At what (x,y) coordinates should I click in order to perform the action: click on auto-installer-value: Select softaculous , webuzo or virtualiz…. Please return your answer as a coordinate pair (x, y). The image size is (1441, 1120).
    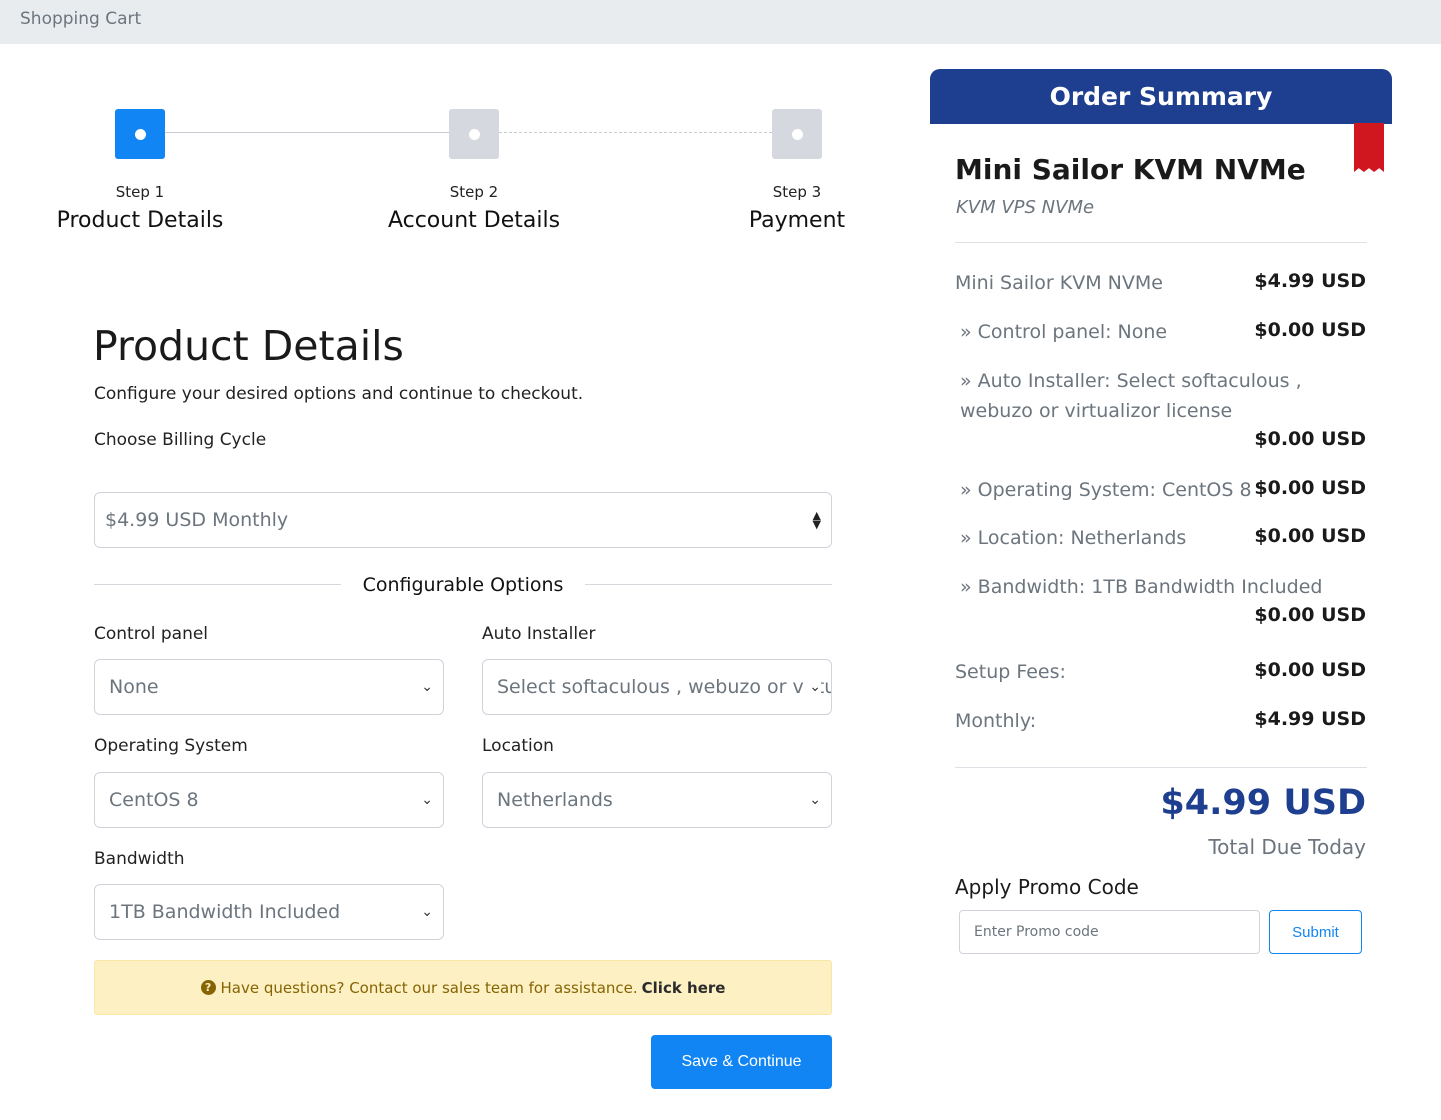
    Looking at the image, I should click on (664, 687).